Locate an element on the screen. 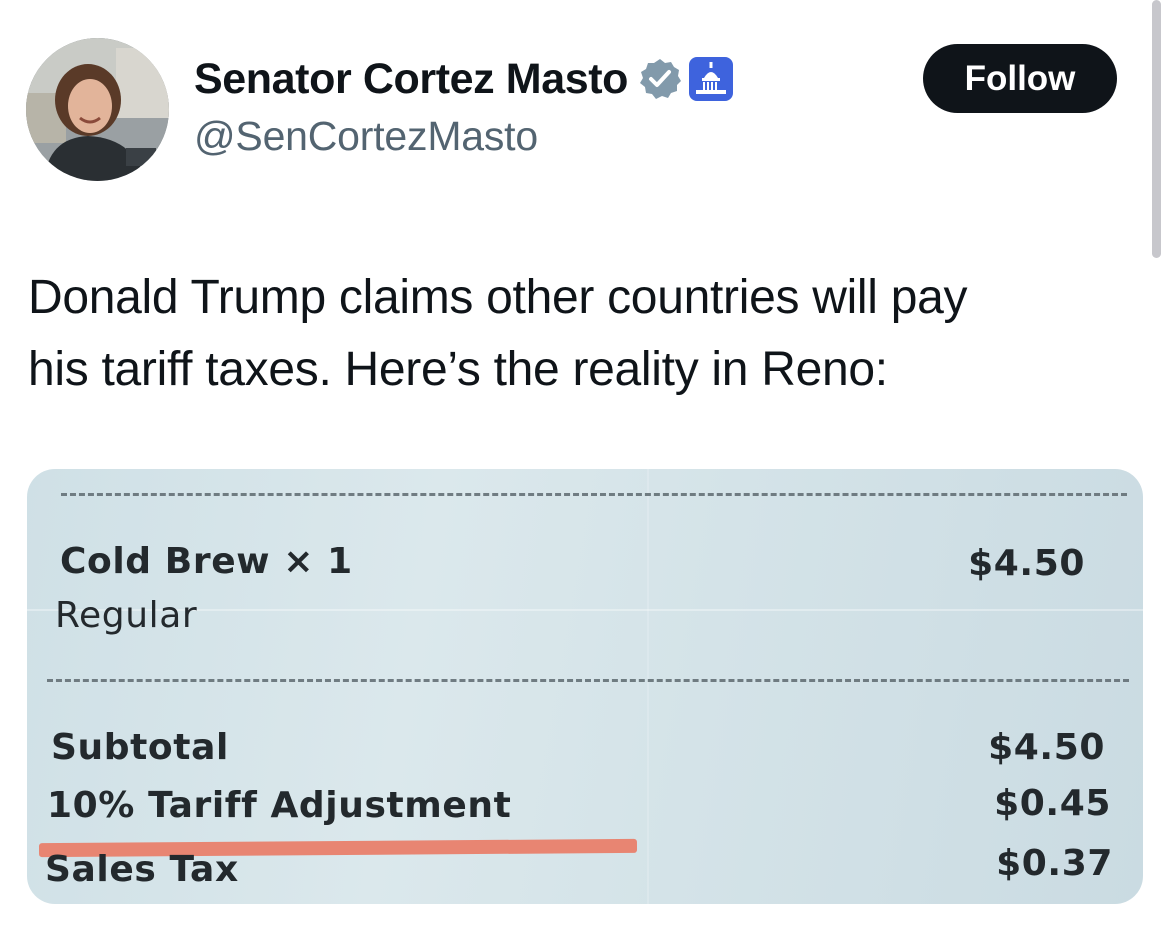 The height and width of the screenshot is (938, 1170). receipt-item-name: Cold Brew × 1 is located at coordinates (206, 561).